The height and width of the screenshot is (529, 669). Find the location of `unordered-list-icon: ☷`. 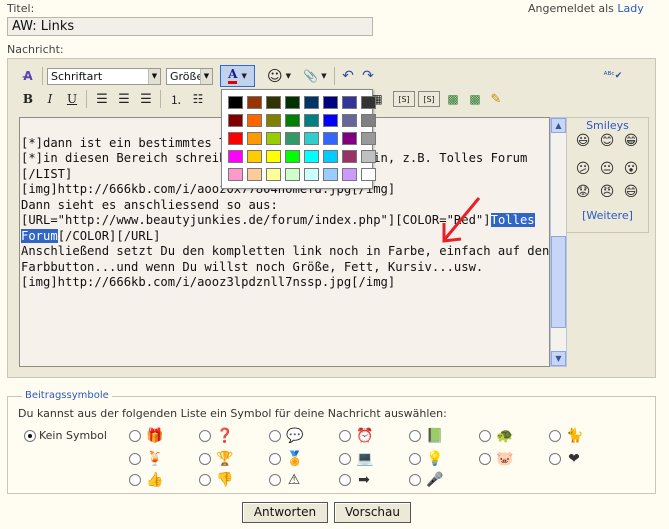

unordered-list-icon: ☷ is located at coordinates (198, 99).